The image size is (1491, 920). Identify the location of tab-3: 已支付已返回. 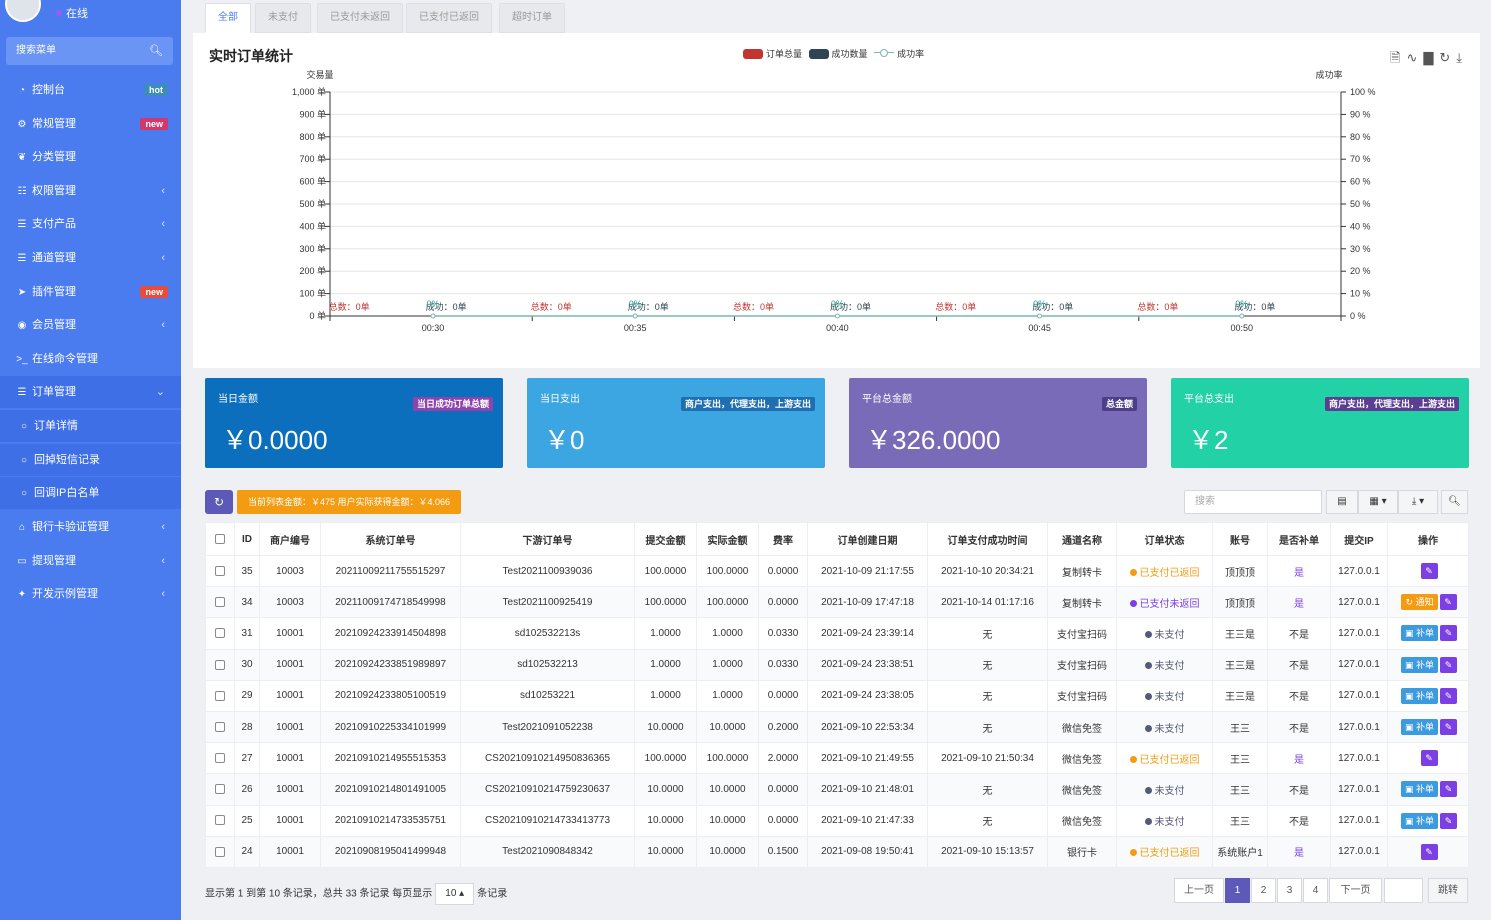
(449, 18).